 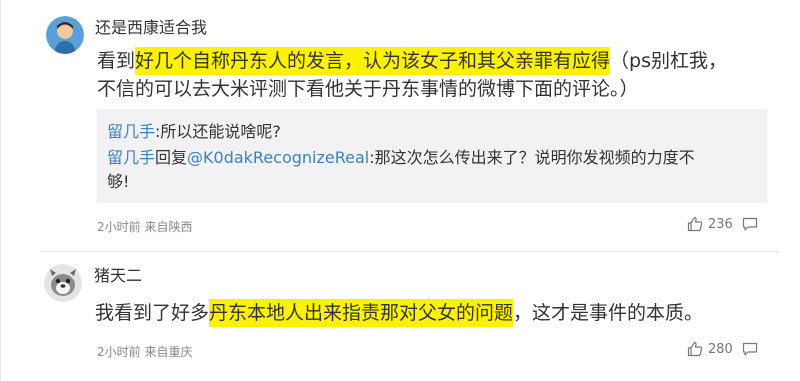 I want to click on content-segment: 我看到了好多, so click(x=152, y=313).